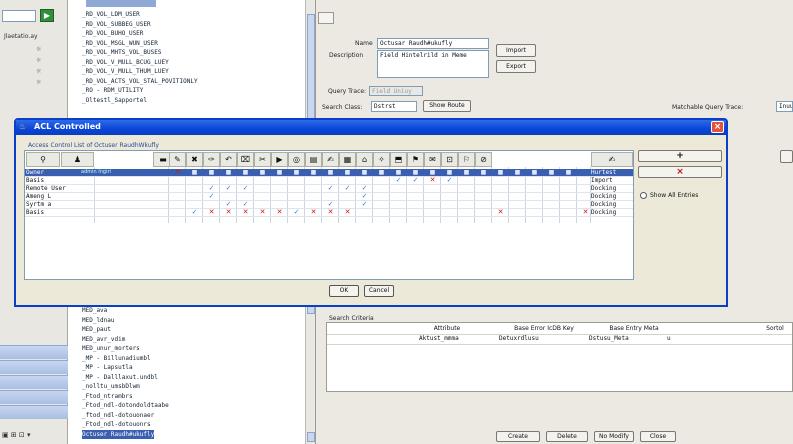 The height and width of the screenshot is (444, 793). What do you see at coordinates (680, 172) in the screenshot?
I see `remove-entry-button: ×` at bounding box center [680, 172].